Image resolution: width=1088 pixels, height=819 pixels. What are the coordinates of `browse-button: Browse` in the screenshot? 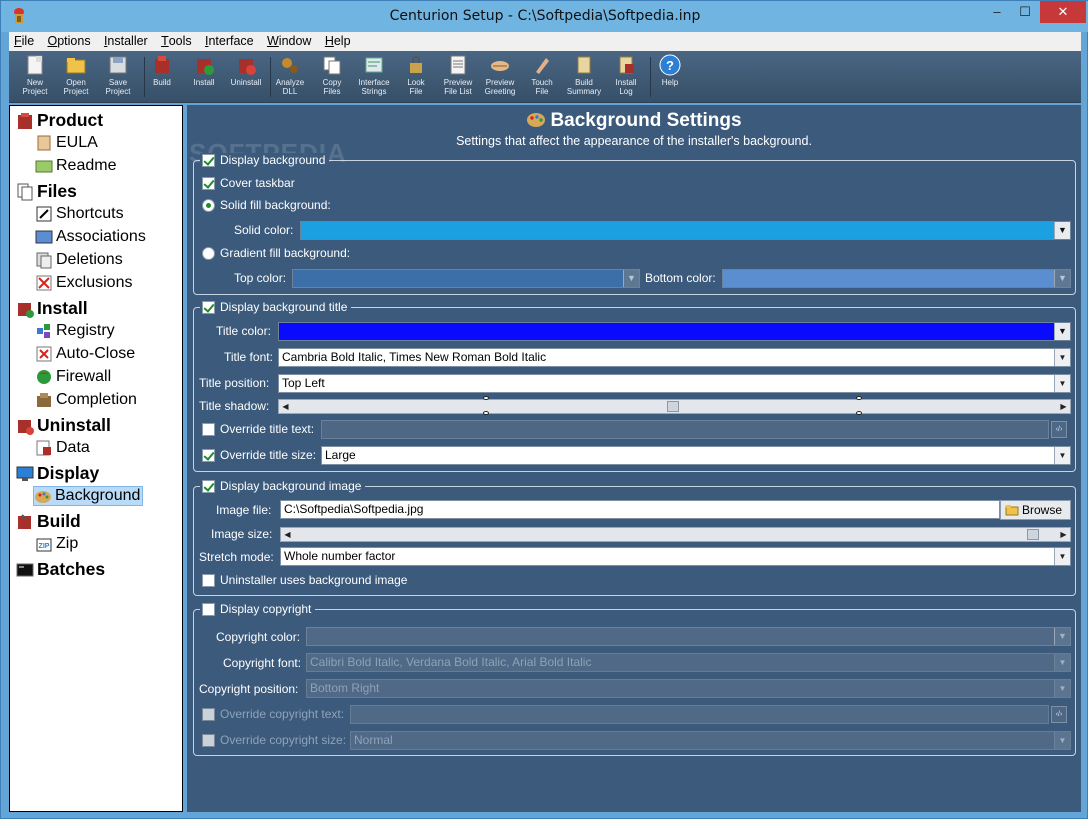 It's located at (1035, 510).